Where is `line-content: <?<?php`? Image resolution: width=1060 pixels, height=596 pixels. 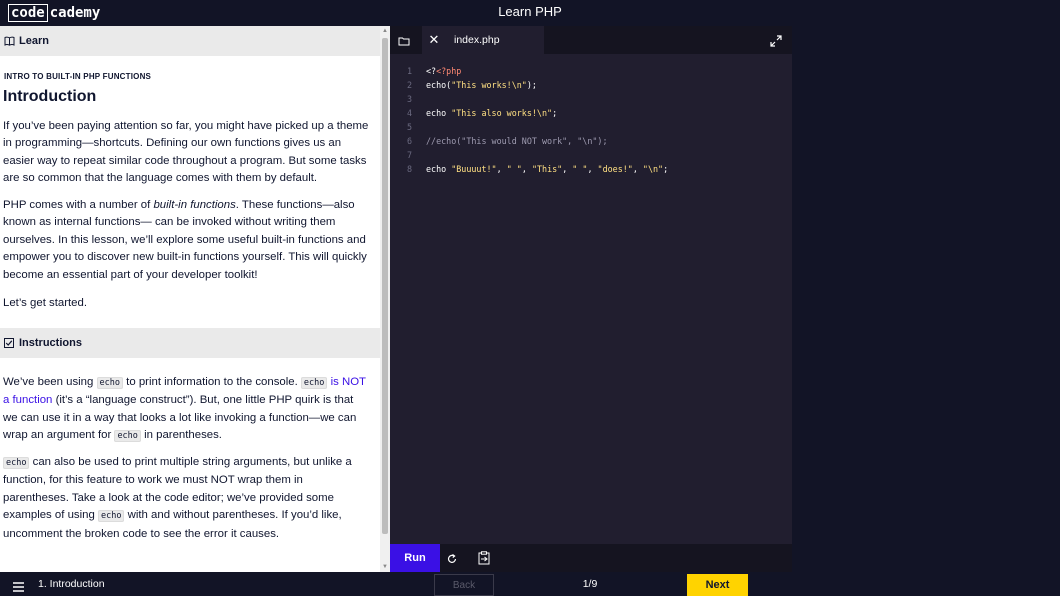 line-content: <?<?php is located at coordinates (444, 71).